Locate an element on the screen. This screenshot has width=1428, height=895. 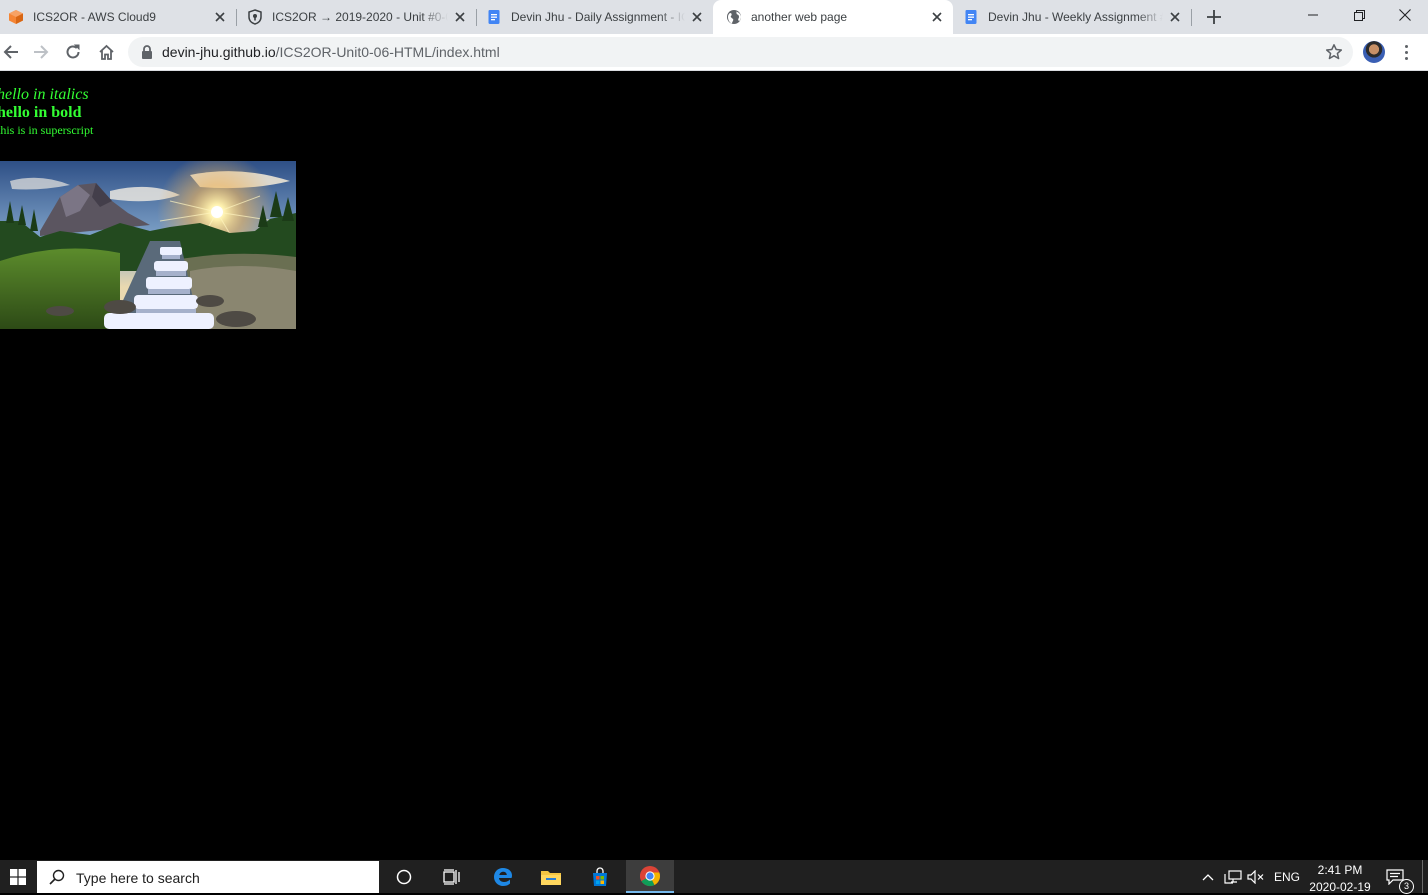
taskbar-clock: 2:41 PM 2020-02-19 is located at coordinates (1340, 878).